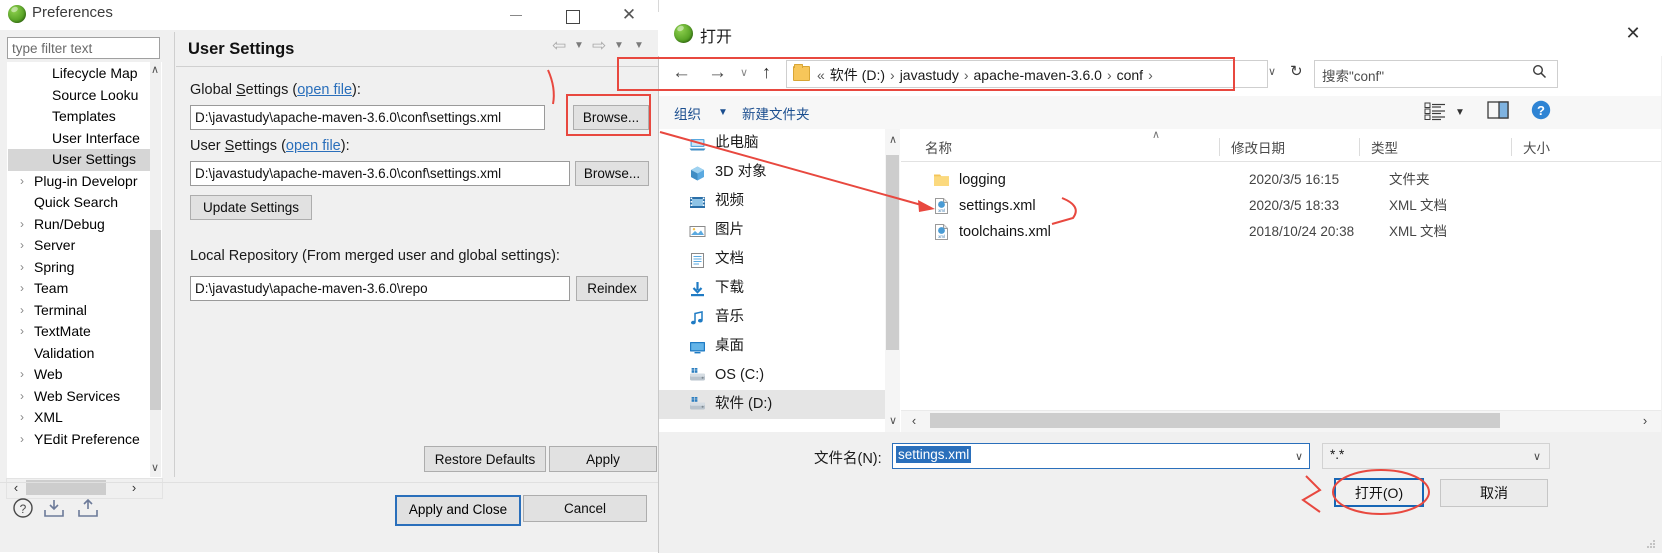 This screenshot has width=1662, height=553. What do you see at coordinates (1633, 33) in the screenshot?
I see `close-icon: ✕` at bounding box center [1633, 33].